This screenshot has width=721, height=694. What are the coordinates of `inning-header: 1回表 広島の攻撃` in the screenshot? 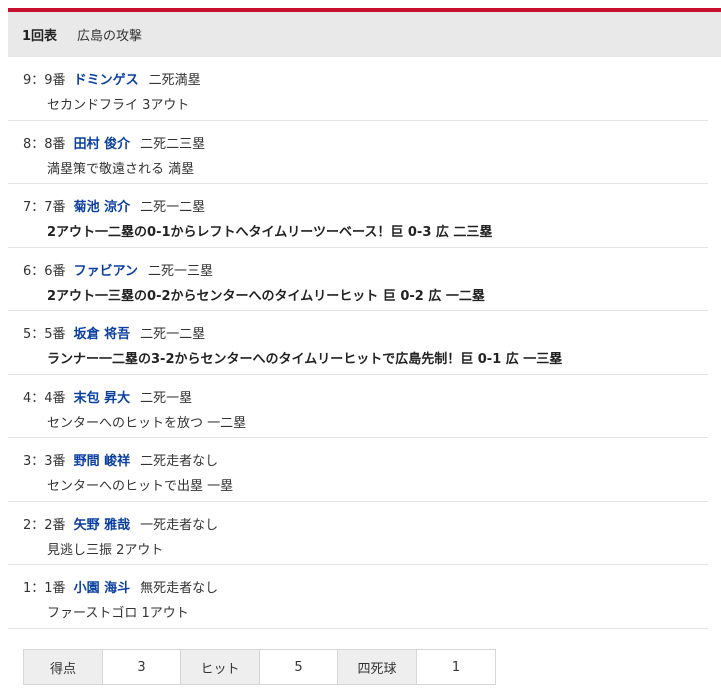 It's located at (364, 34).